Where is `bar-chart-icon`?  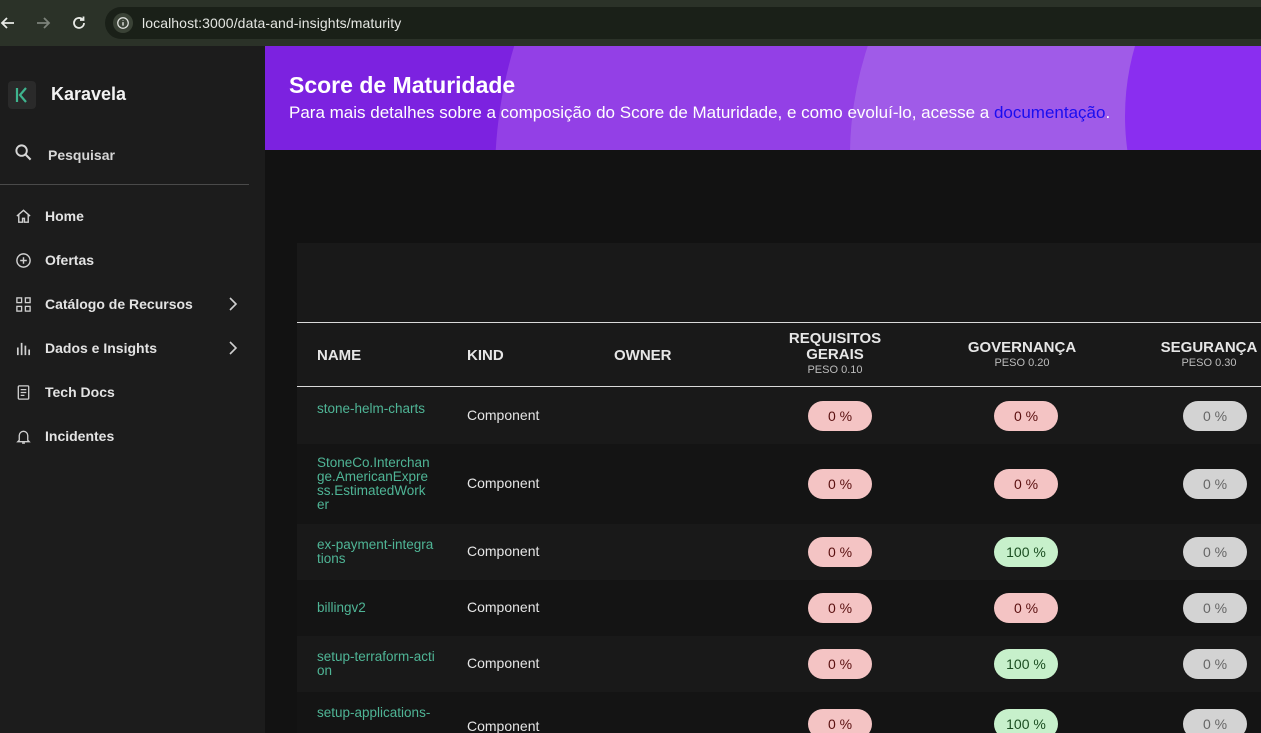
bar-chart-icon is located at coordinates (23, 348).